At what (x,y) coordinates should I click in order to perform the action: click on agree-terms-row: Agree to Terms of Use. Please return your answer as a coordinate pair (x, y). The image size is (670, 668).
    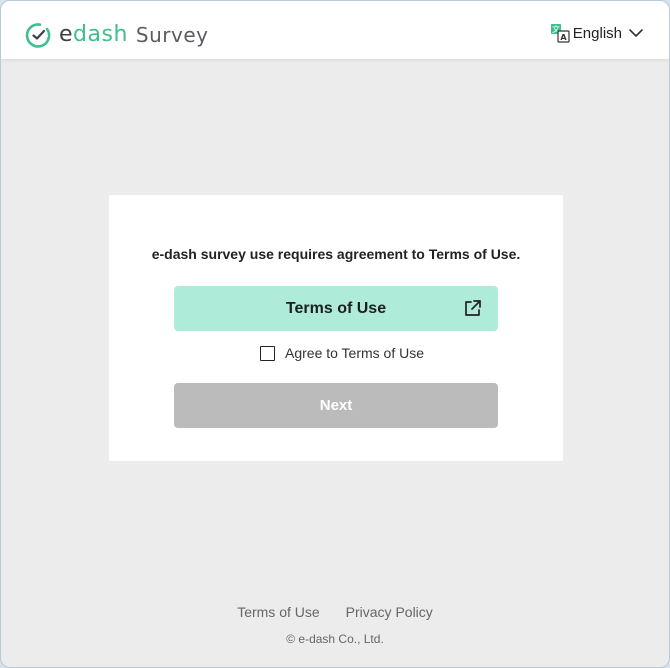
    Looking at the image, I should click on (342, 353).